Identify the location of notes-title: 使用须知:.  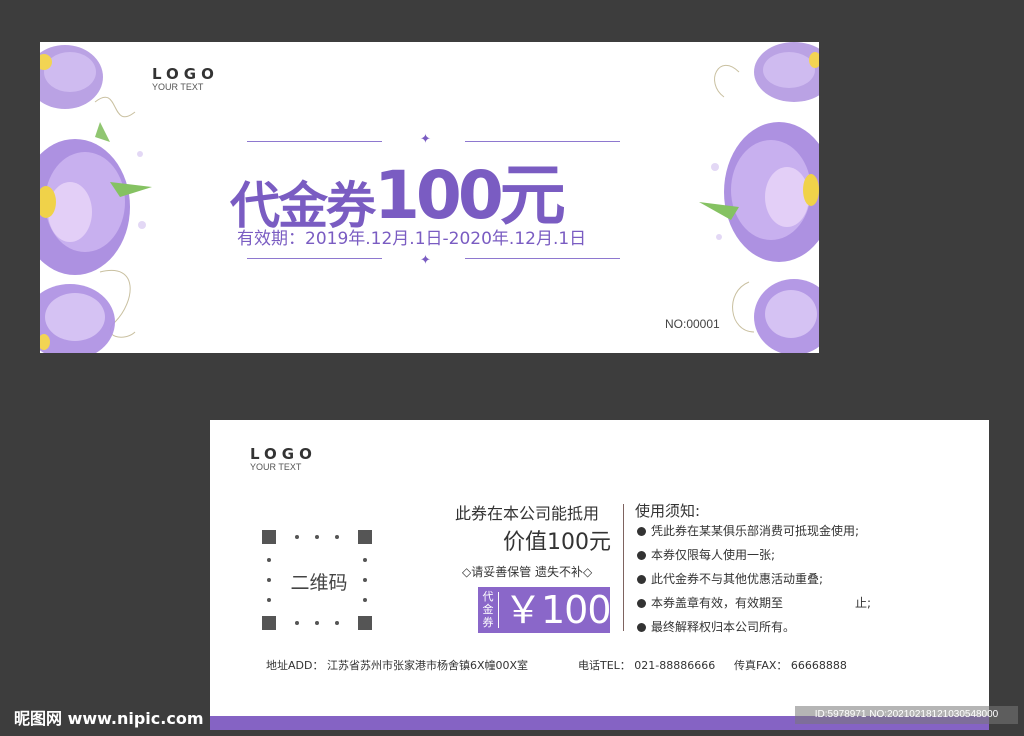
(668, 511).